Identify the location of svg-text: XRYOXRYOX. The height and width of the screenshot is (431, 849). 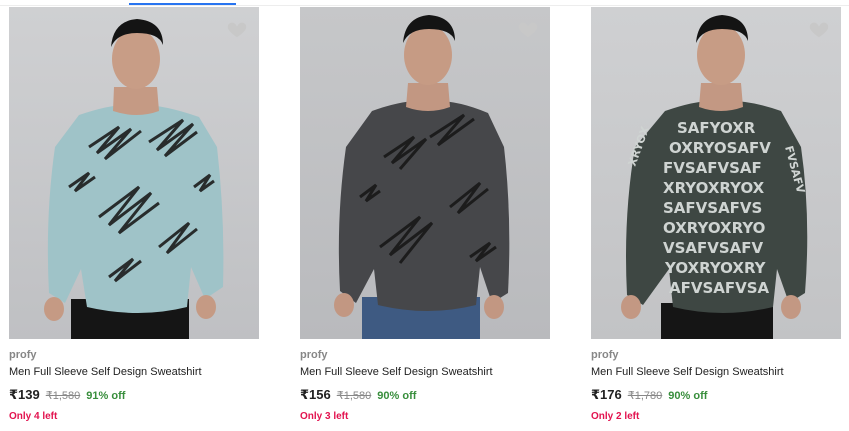
(714, 188).